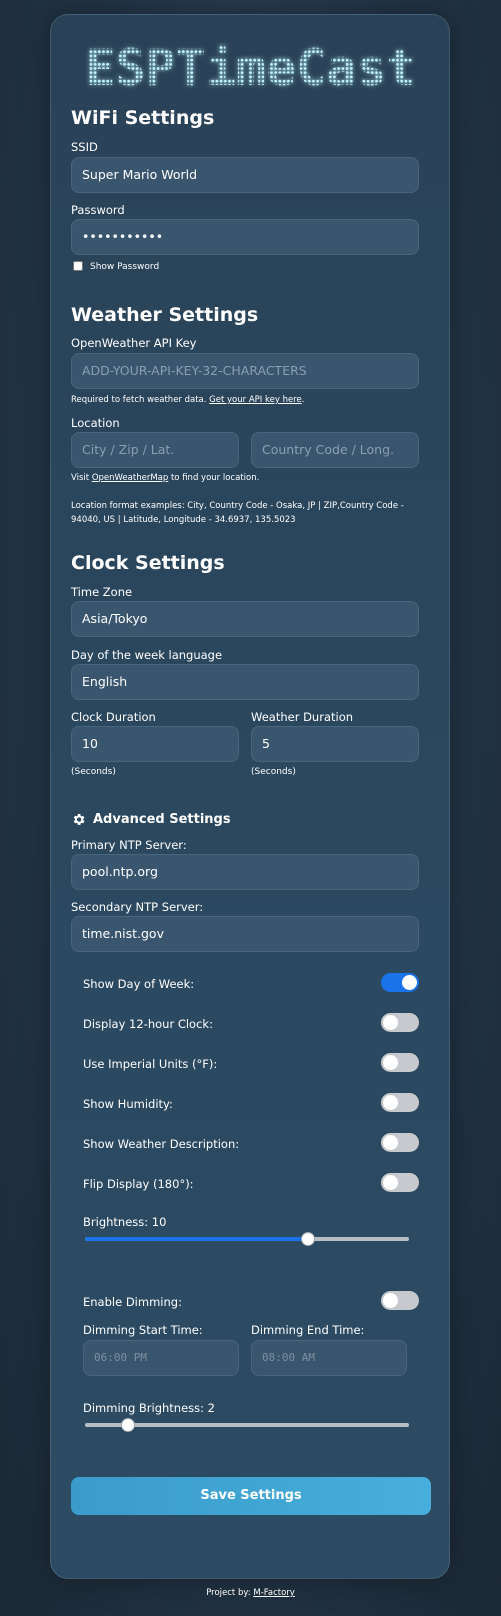 This screenshot has height=1616, width=501. Describe the element at coordinates (143, 1330) in the screenshot. I see `dim-start-label: Dimming Start Time:` at that location.